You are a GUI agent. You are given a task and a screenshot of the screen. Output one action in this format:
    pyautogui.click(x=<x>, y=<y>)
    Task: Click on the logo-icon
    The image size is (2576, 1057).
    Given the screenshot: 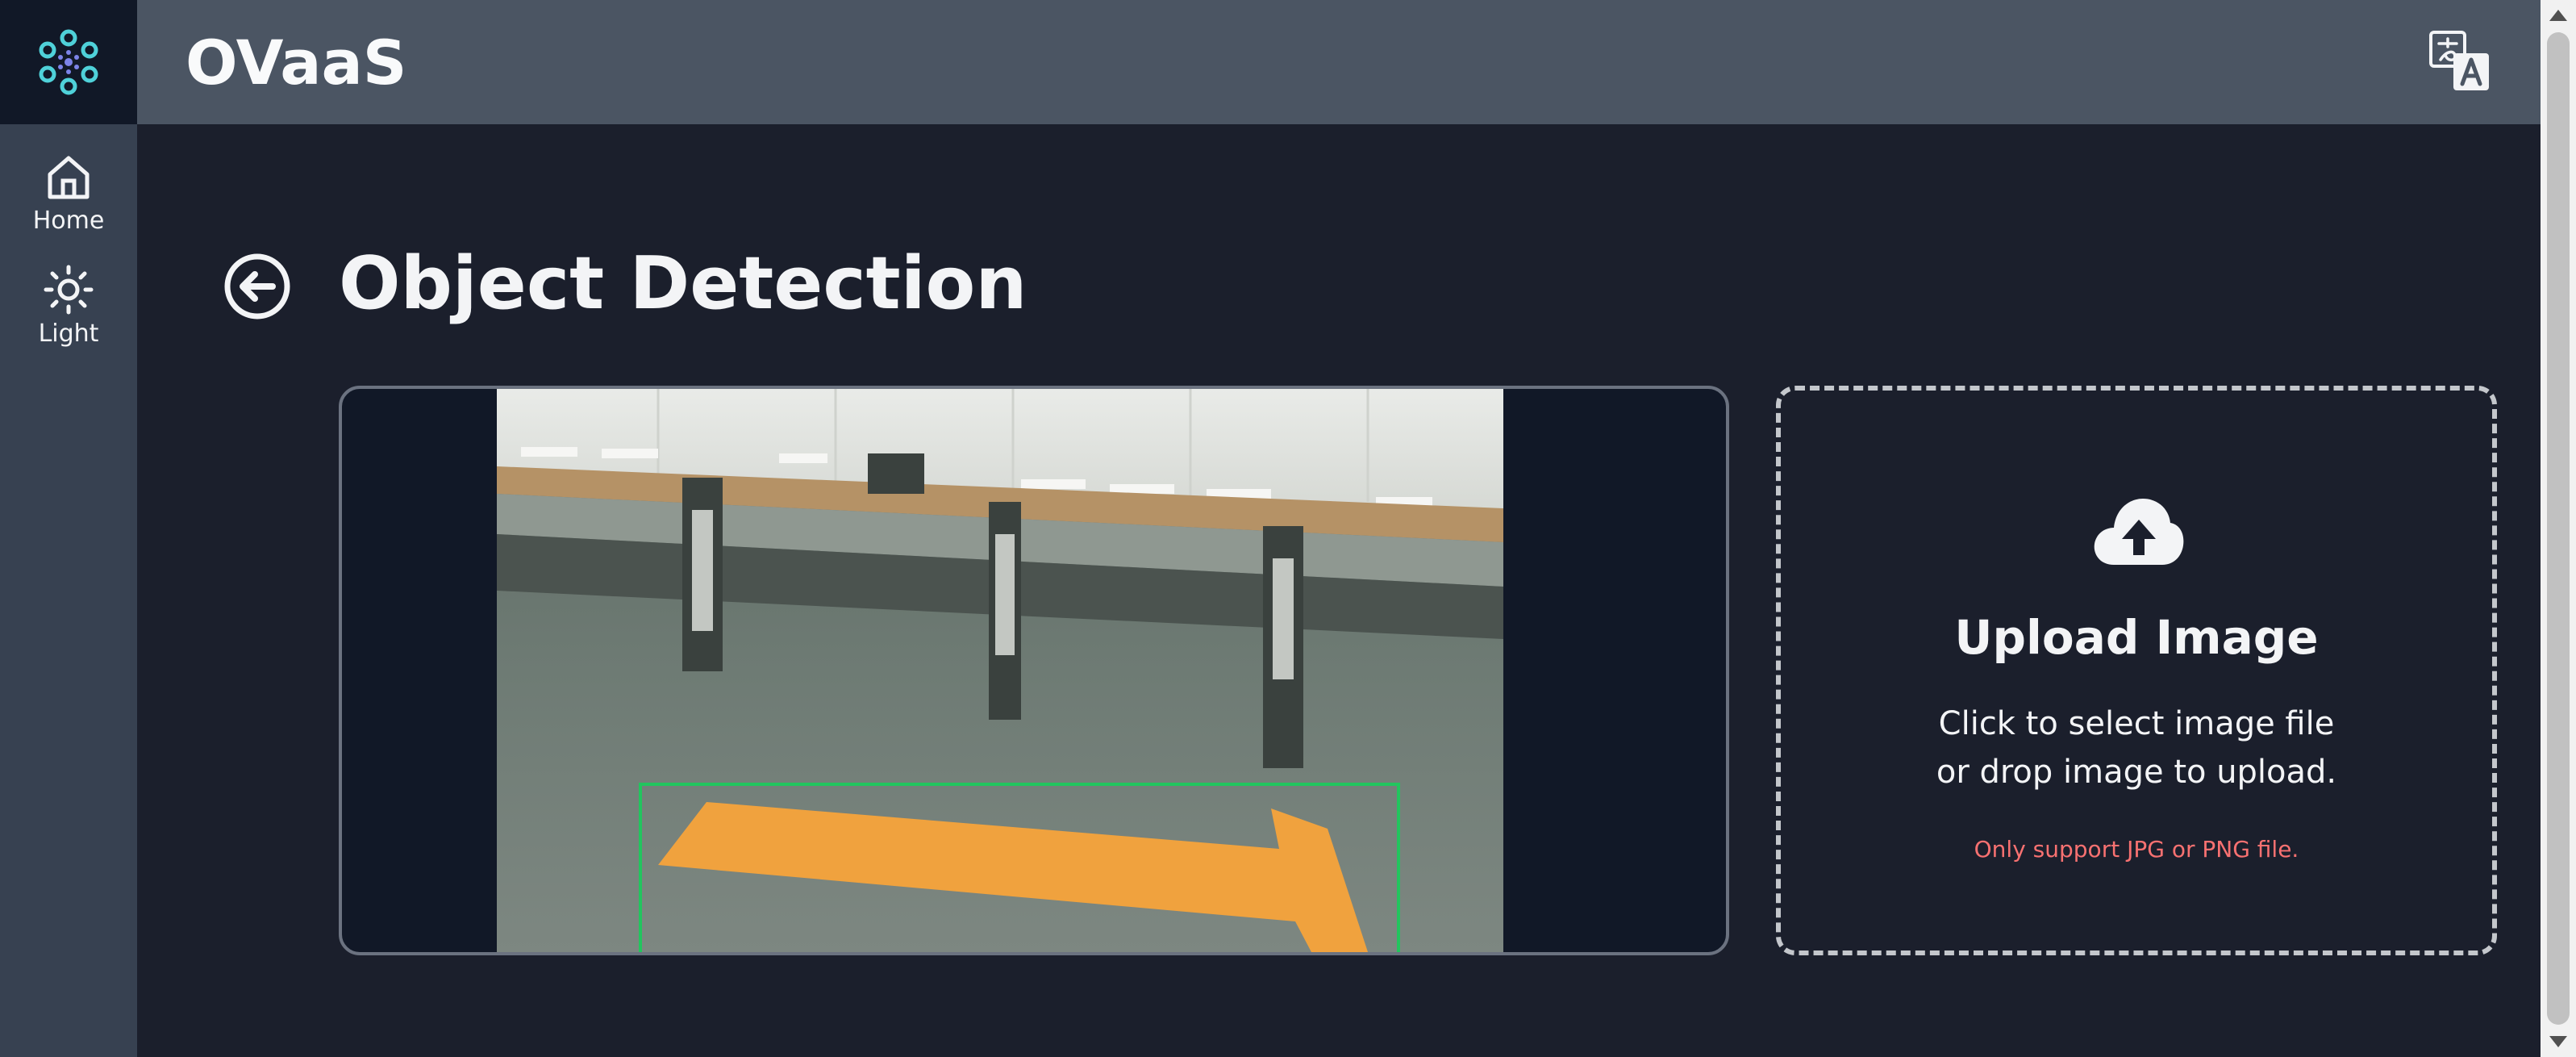 What is the action you would take?
    pyautogui.click(x=68, y=62)
    